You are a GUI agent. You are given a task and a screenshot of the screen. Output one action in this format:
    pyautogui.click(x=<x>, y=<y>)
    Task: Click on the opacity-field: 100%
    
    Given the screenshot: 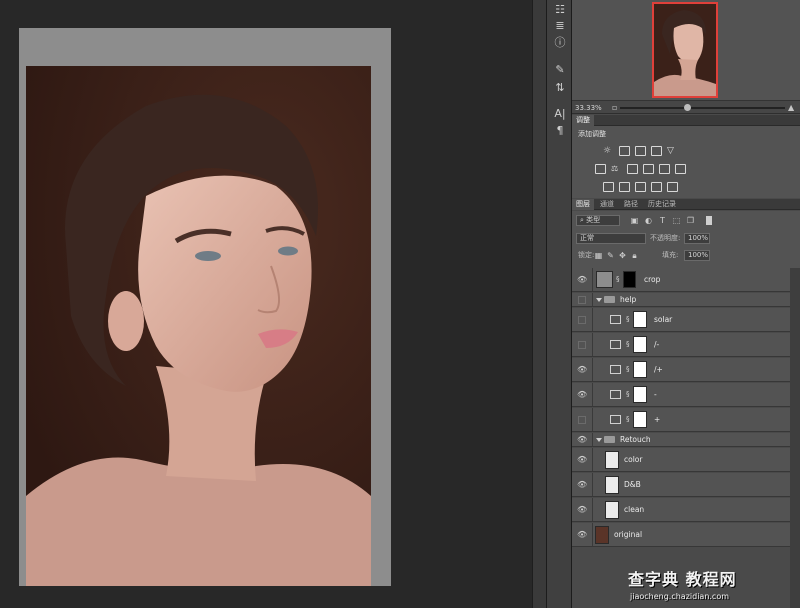 What is the action you would take?
    pyautogui.click(x=697, y=238)
    